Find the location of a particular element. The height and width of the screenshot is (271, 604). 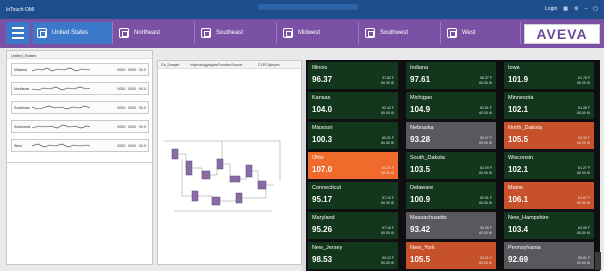

state-value: 95.17 is located at coordinates (322, 199).